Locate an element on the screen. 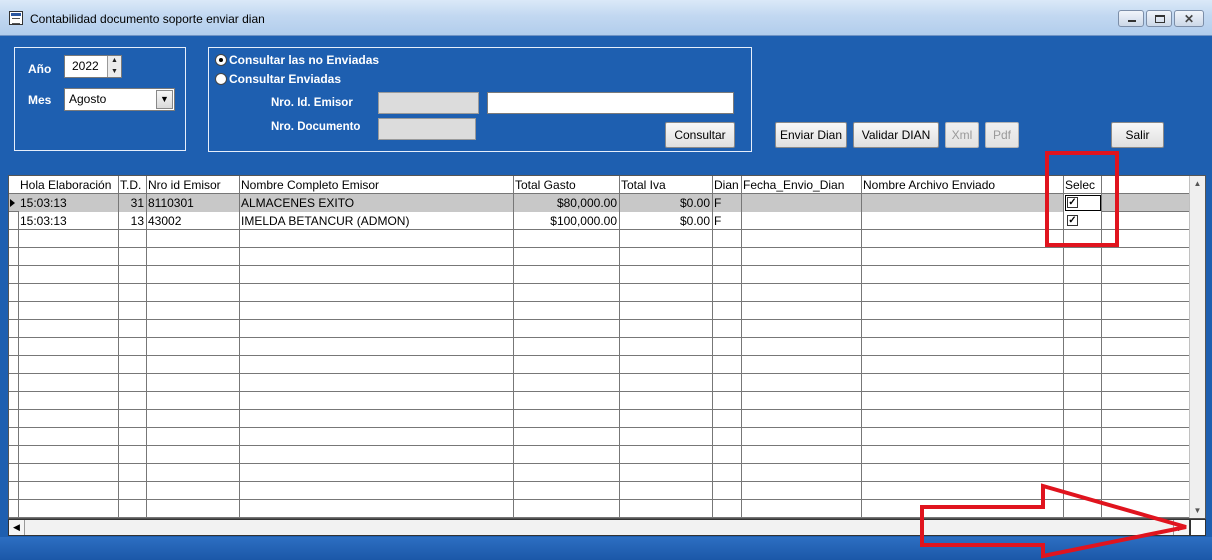 Image resolution: width=1212 pixels, height=560 pixels. cell-nombre: ALMACENES EXITO is located at coordinates (377, 203).